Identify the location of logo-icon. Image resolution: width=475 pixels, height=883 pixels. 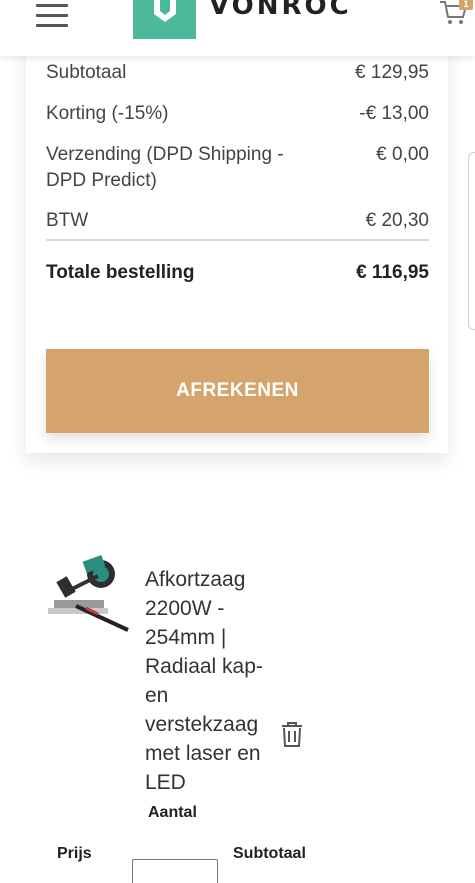
(164, 19).